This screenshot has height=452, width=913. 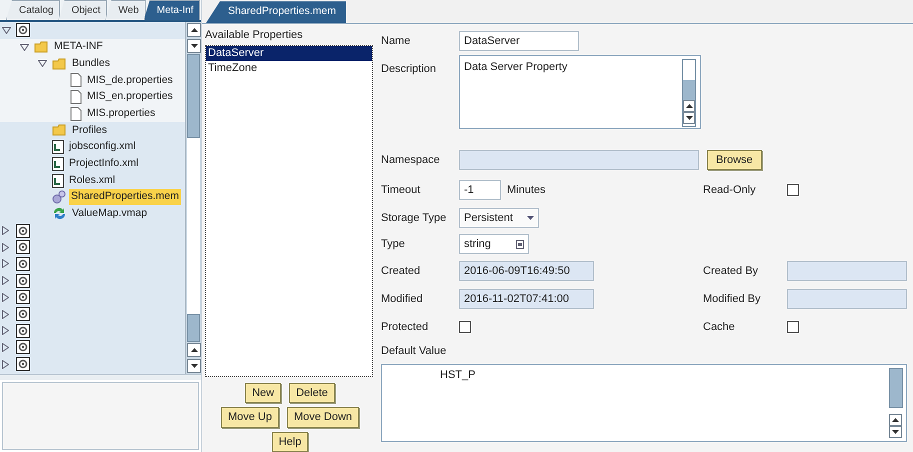 I want to click on button: Delete, so click(x=312, y=392).